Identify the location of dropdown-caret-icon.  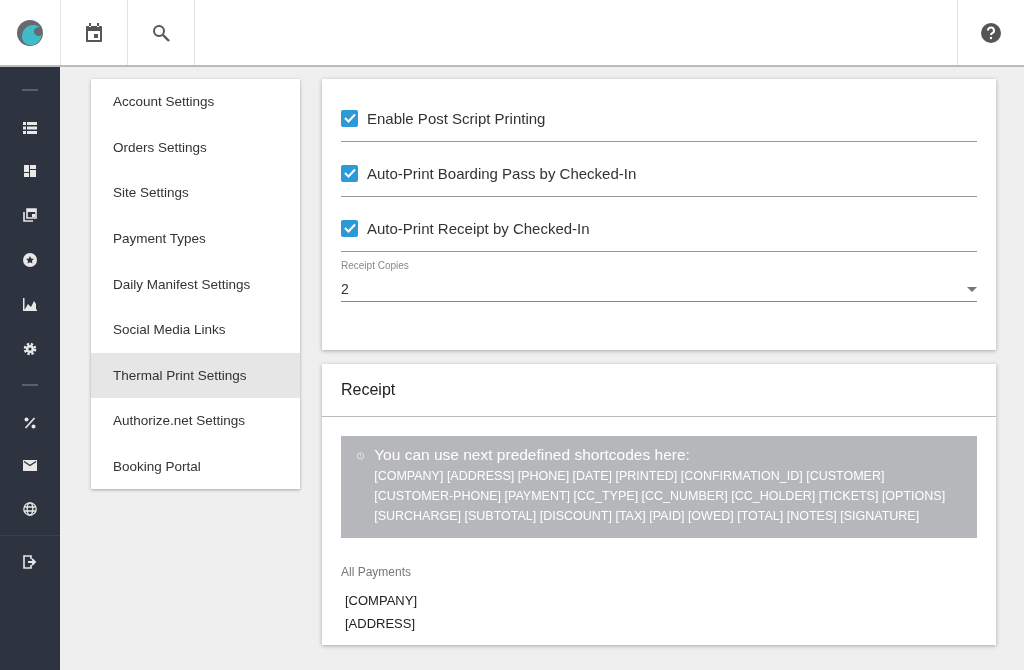
(972, 289).